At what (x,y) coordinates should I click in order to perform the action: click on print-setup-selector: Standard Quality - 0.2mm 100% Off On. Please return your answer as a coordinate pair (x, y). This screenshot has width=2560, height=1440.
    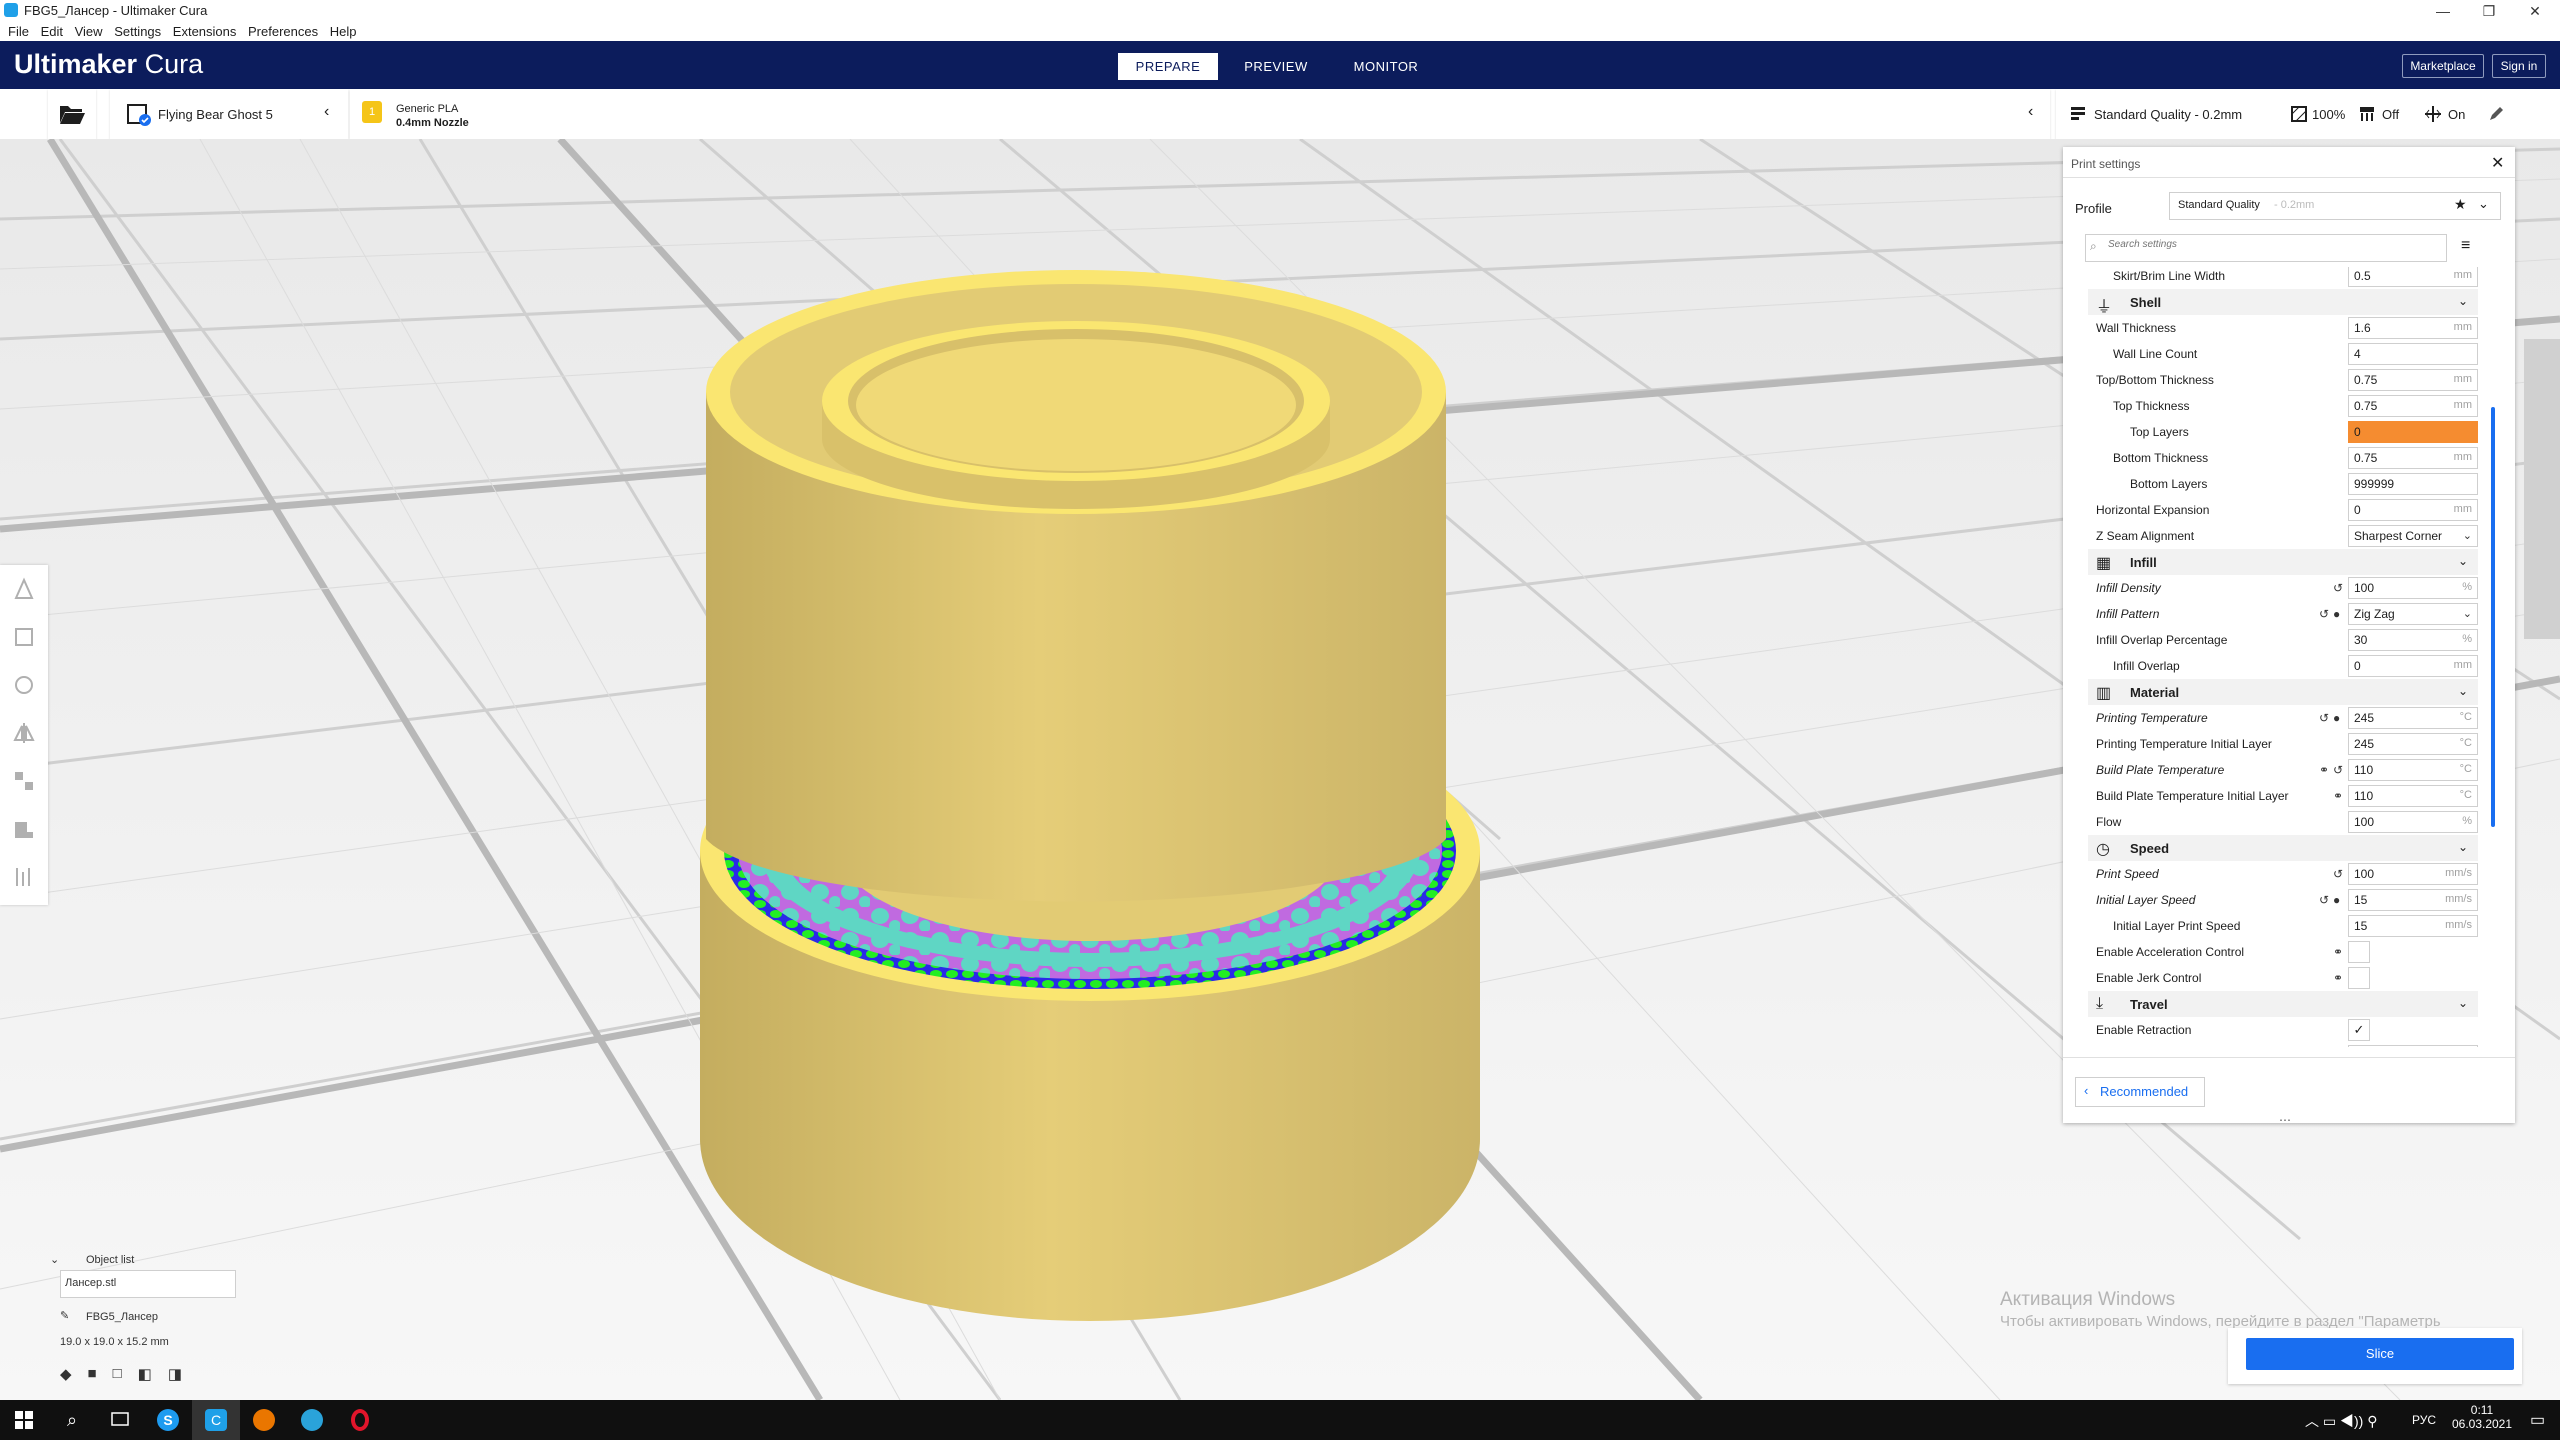
    Looking at the image, I should click on (2308, 114).